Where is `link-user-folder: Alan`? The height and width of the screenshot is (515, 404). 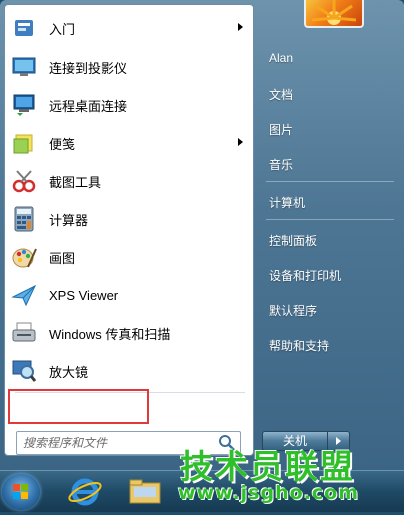 link-user-folder: Alan is located at coordinates (281, 58).